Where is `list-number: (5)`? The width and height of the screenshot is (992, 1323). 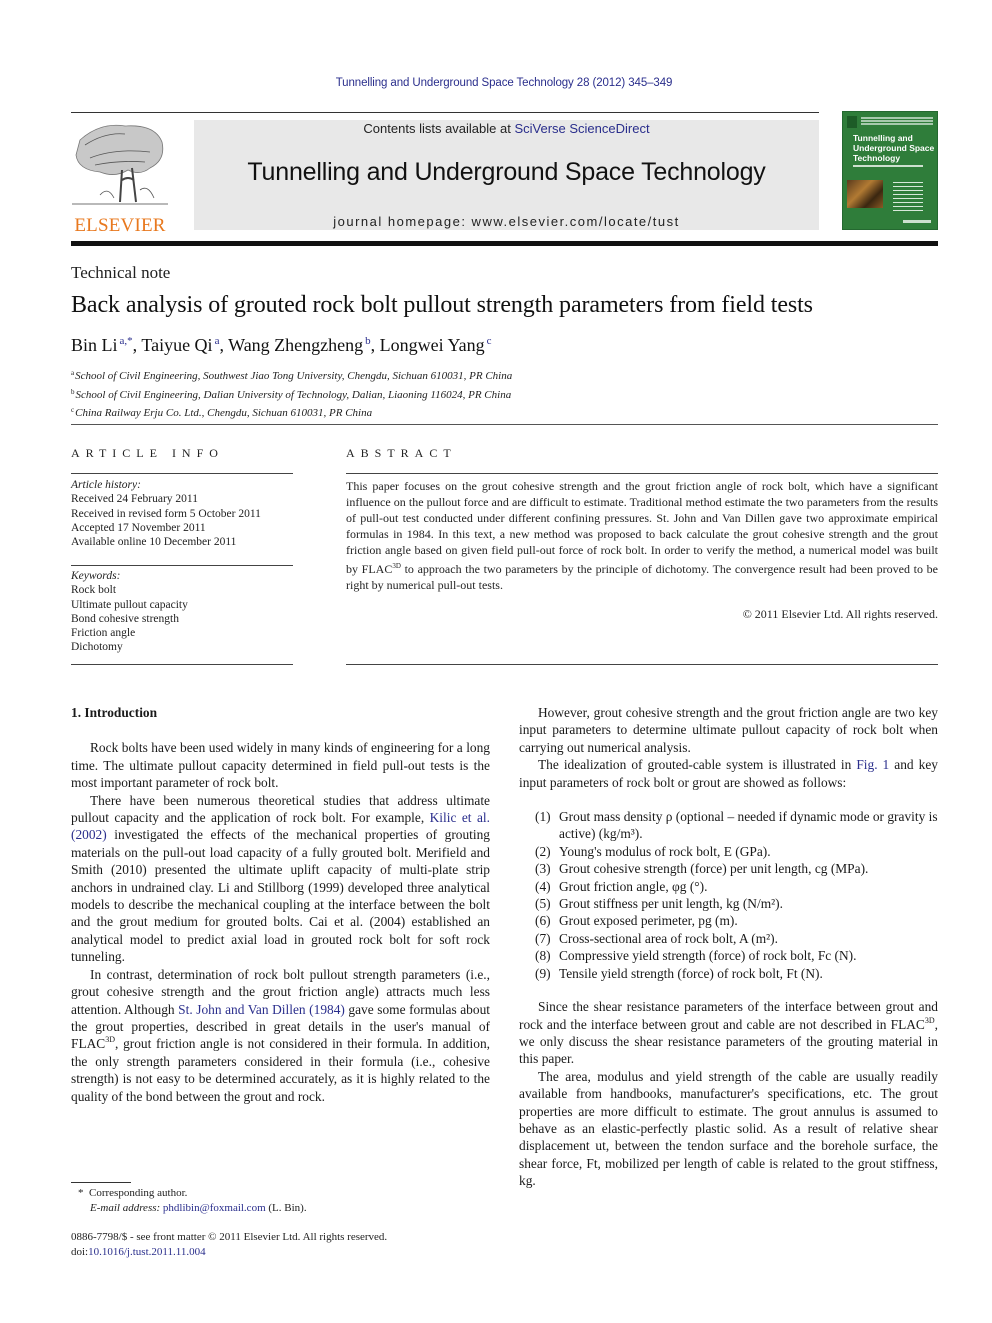
list-number: (5) is located at coordinates (543, 904).